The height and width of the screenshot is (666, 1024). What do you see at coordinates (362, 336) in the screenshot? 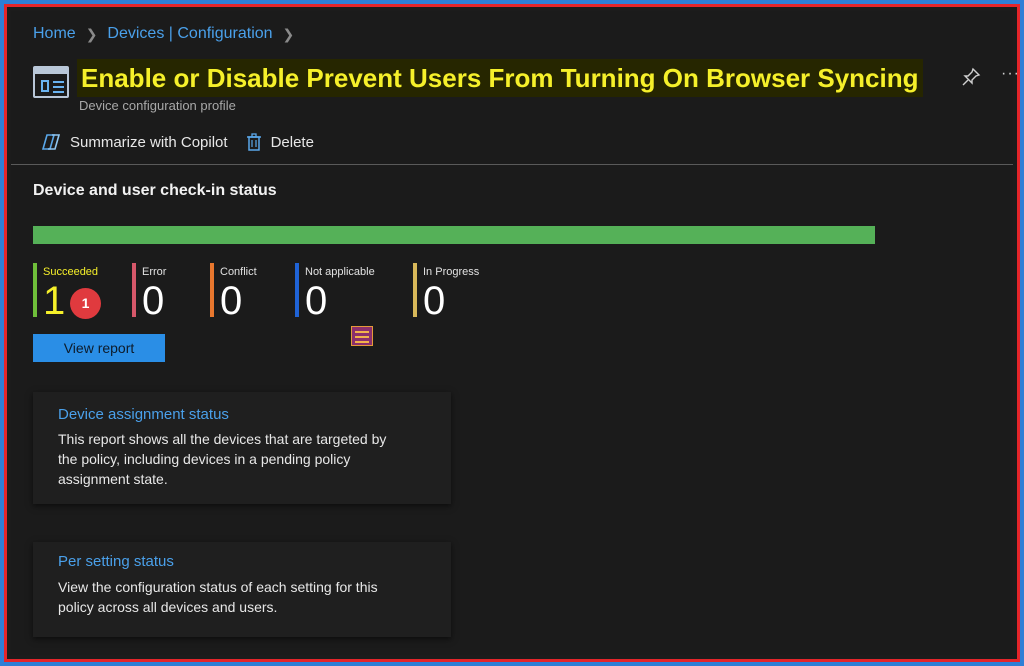
I see `watermark-logo-icon` at bounding box center [362, 336].